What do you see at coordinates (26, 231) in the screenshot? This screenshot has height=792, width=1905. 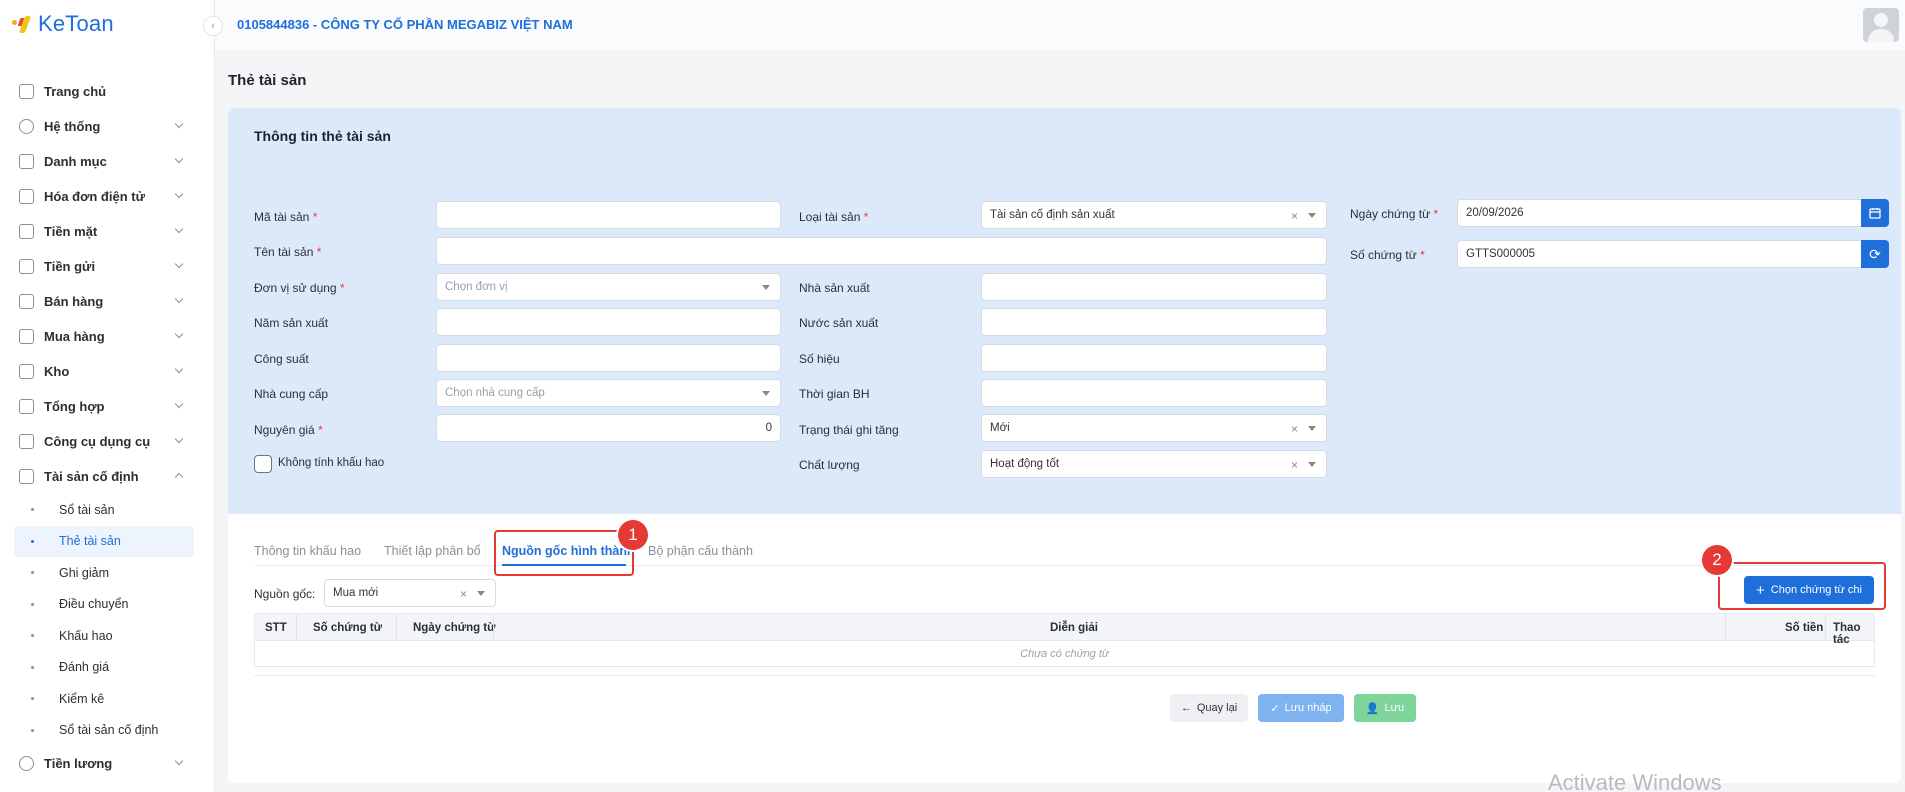 I see `cash-icon` at bounding box center [26, 231].